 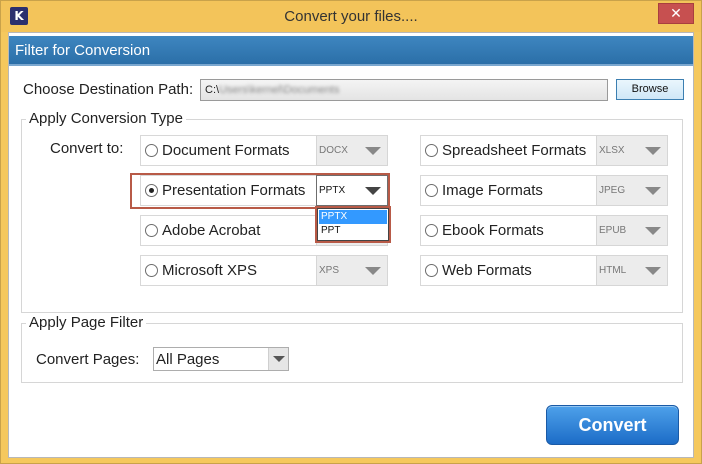 What do you see at coordinates (151, 230) in the screenshot?
I see `radio-adobe-acrobat` at bounding box center [151, 230].